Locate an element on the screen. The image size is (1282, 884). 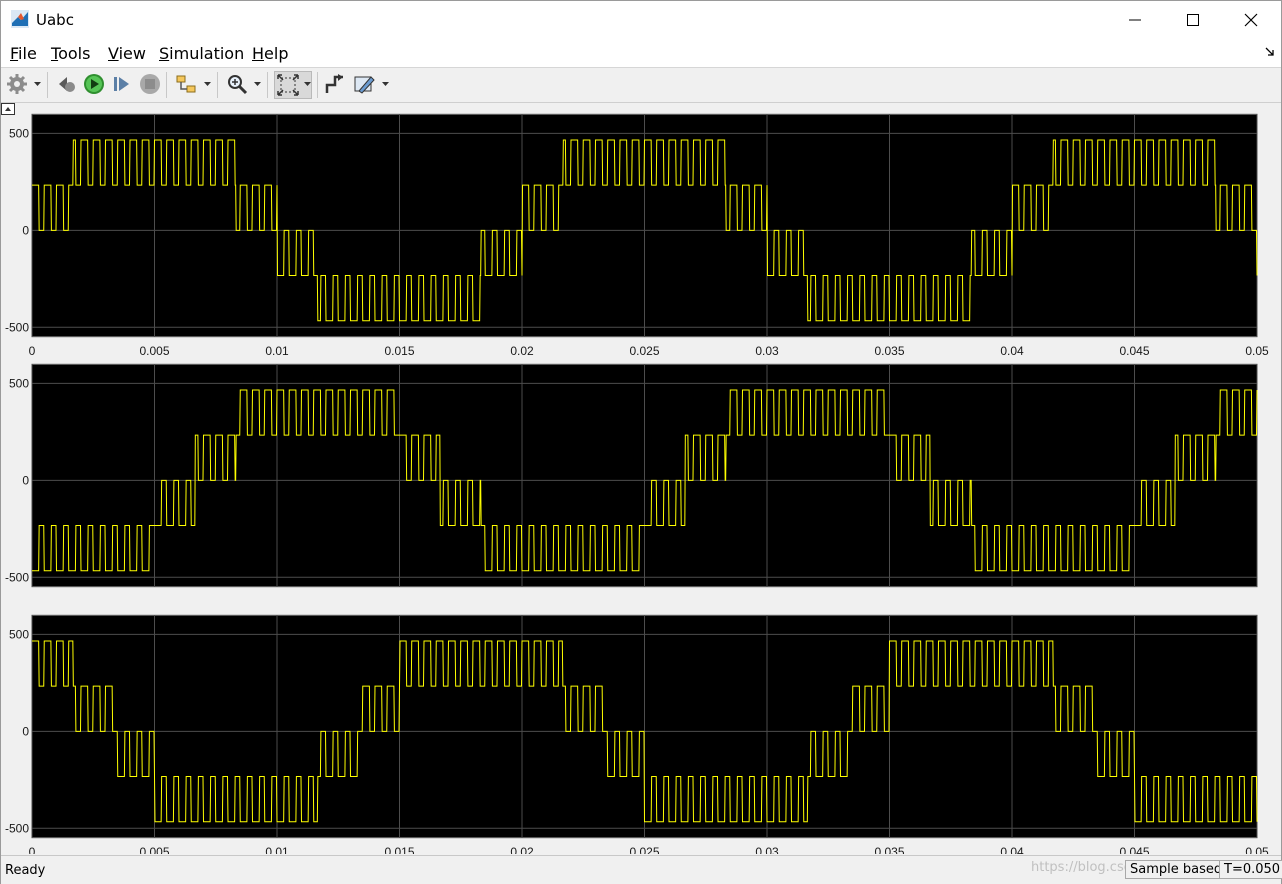
menu-file-label: ile is located at coordinates (27, 53).